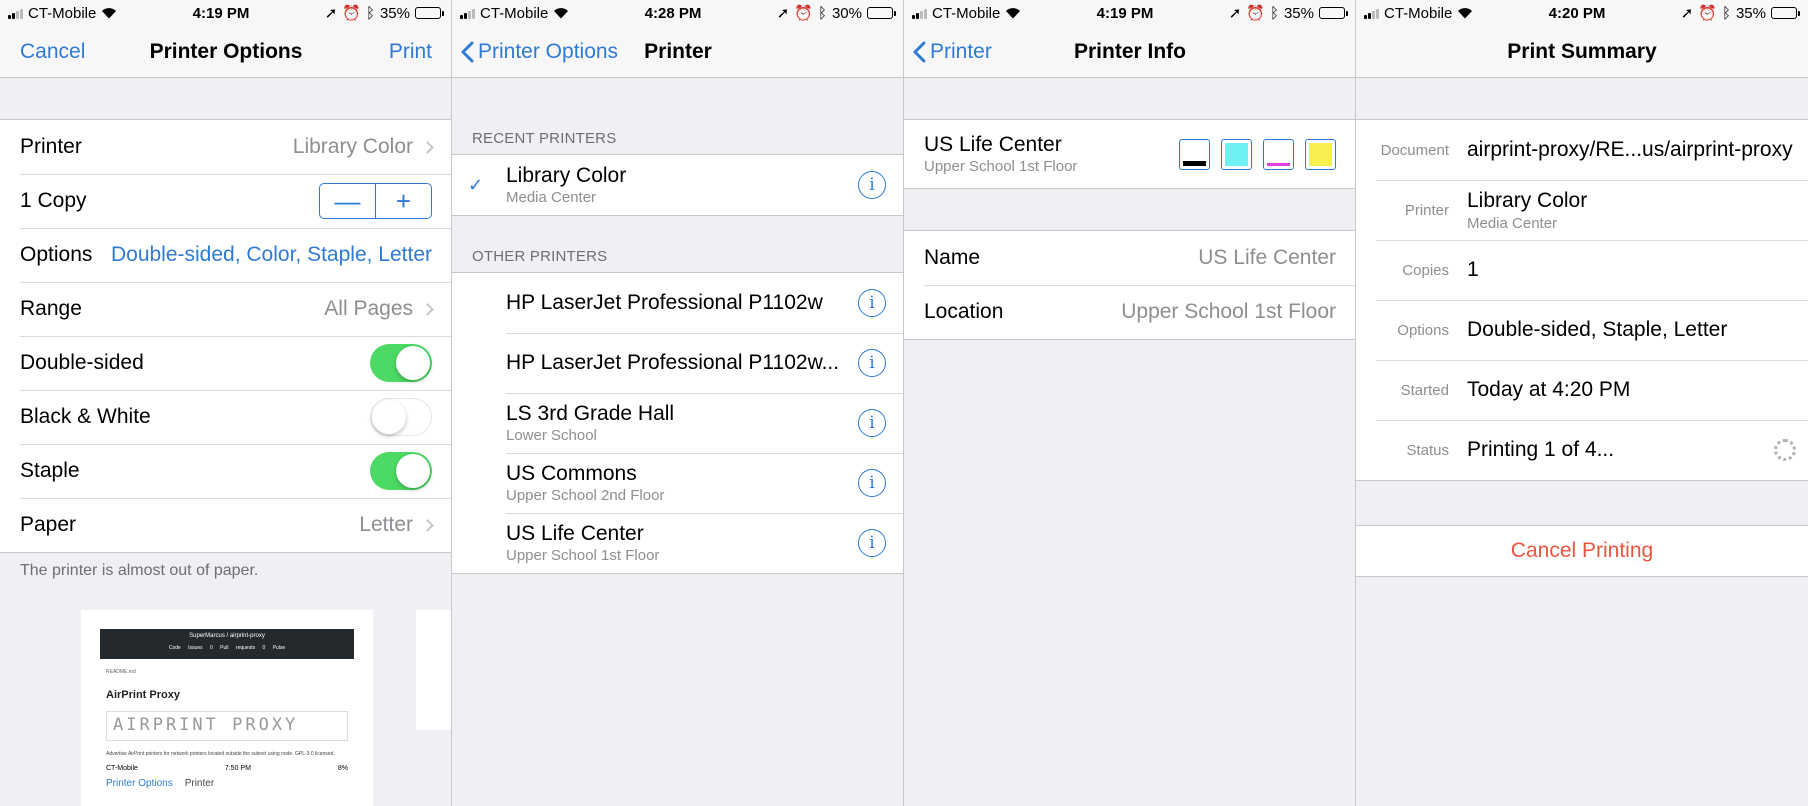 This screenshot has width=1808, height=806. What do you see at coordinates (85, 416) in the screenshot?
I see `black-white-label: Black & White` at bounding box center [85, 416].